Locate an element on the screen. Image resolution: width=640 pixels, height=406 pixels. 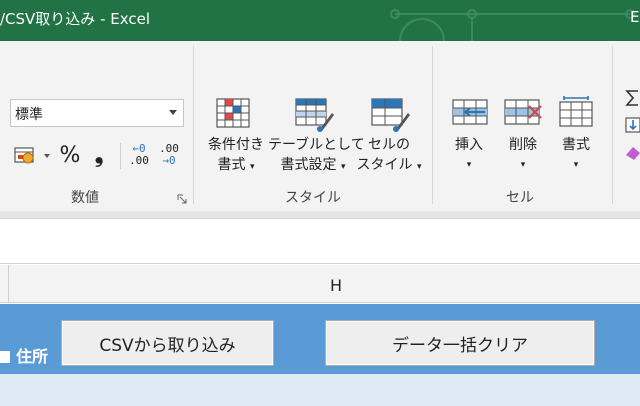
accounting-format-icon is located at coordinates (24, 155).